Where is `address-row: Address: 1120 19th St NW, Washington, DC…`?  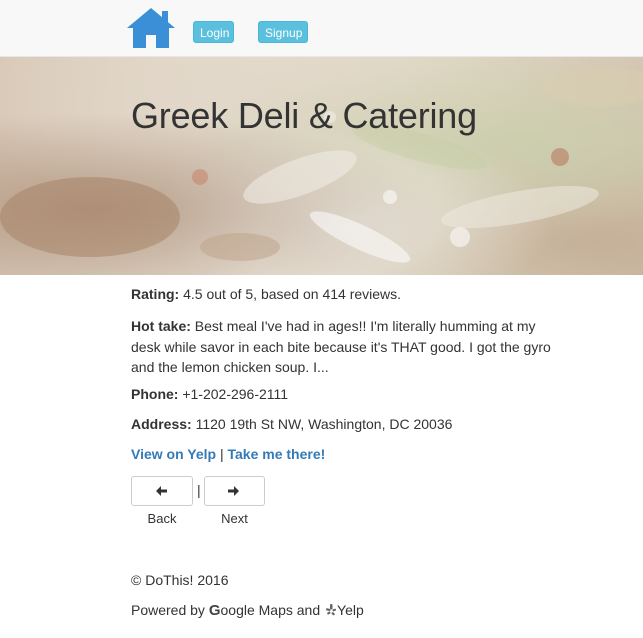
address-row: Address: 1120 19th St NW, Washington, DC… is located at coordinates (291, 424).